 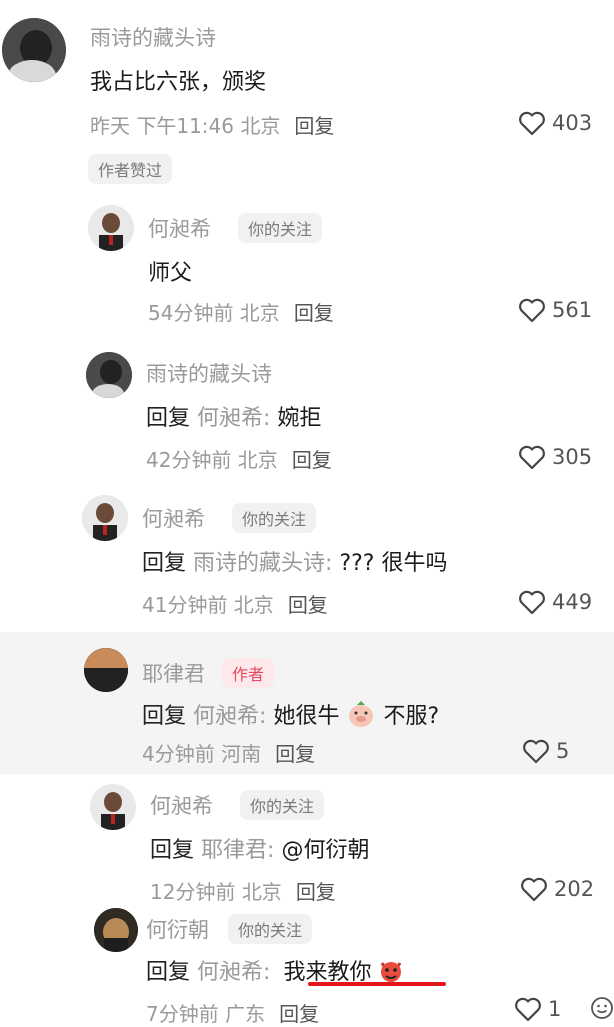 I want to click on comment-text: 回复 何昶希: 婉拒, so click(x=233, y=416).